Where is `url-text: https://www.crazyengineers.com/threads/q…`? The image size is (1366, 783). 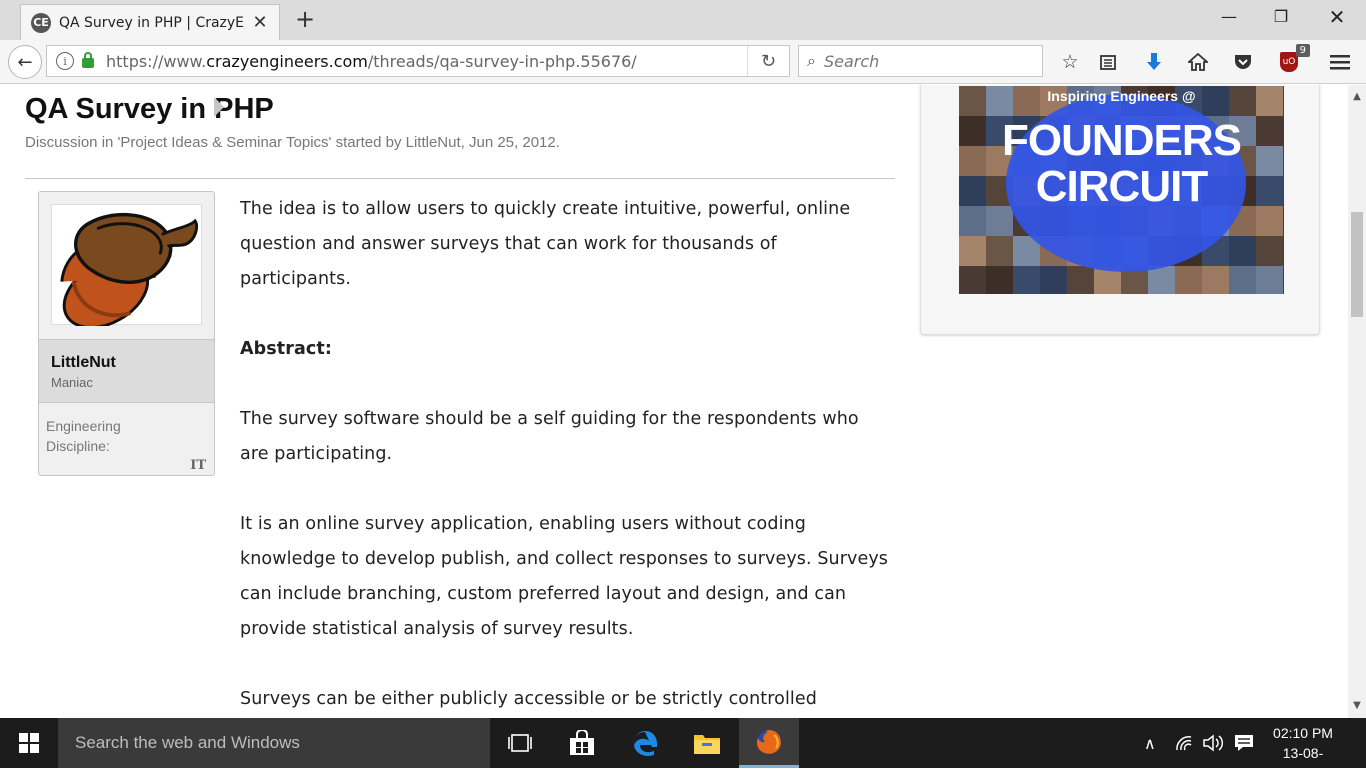 url-text: https://www.crazyengineers.com/threads/q… is located at coordinates (426, 61).